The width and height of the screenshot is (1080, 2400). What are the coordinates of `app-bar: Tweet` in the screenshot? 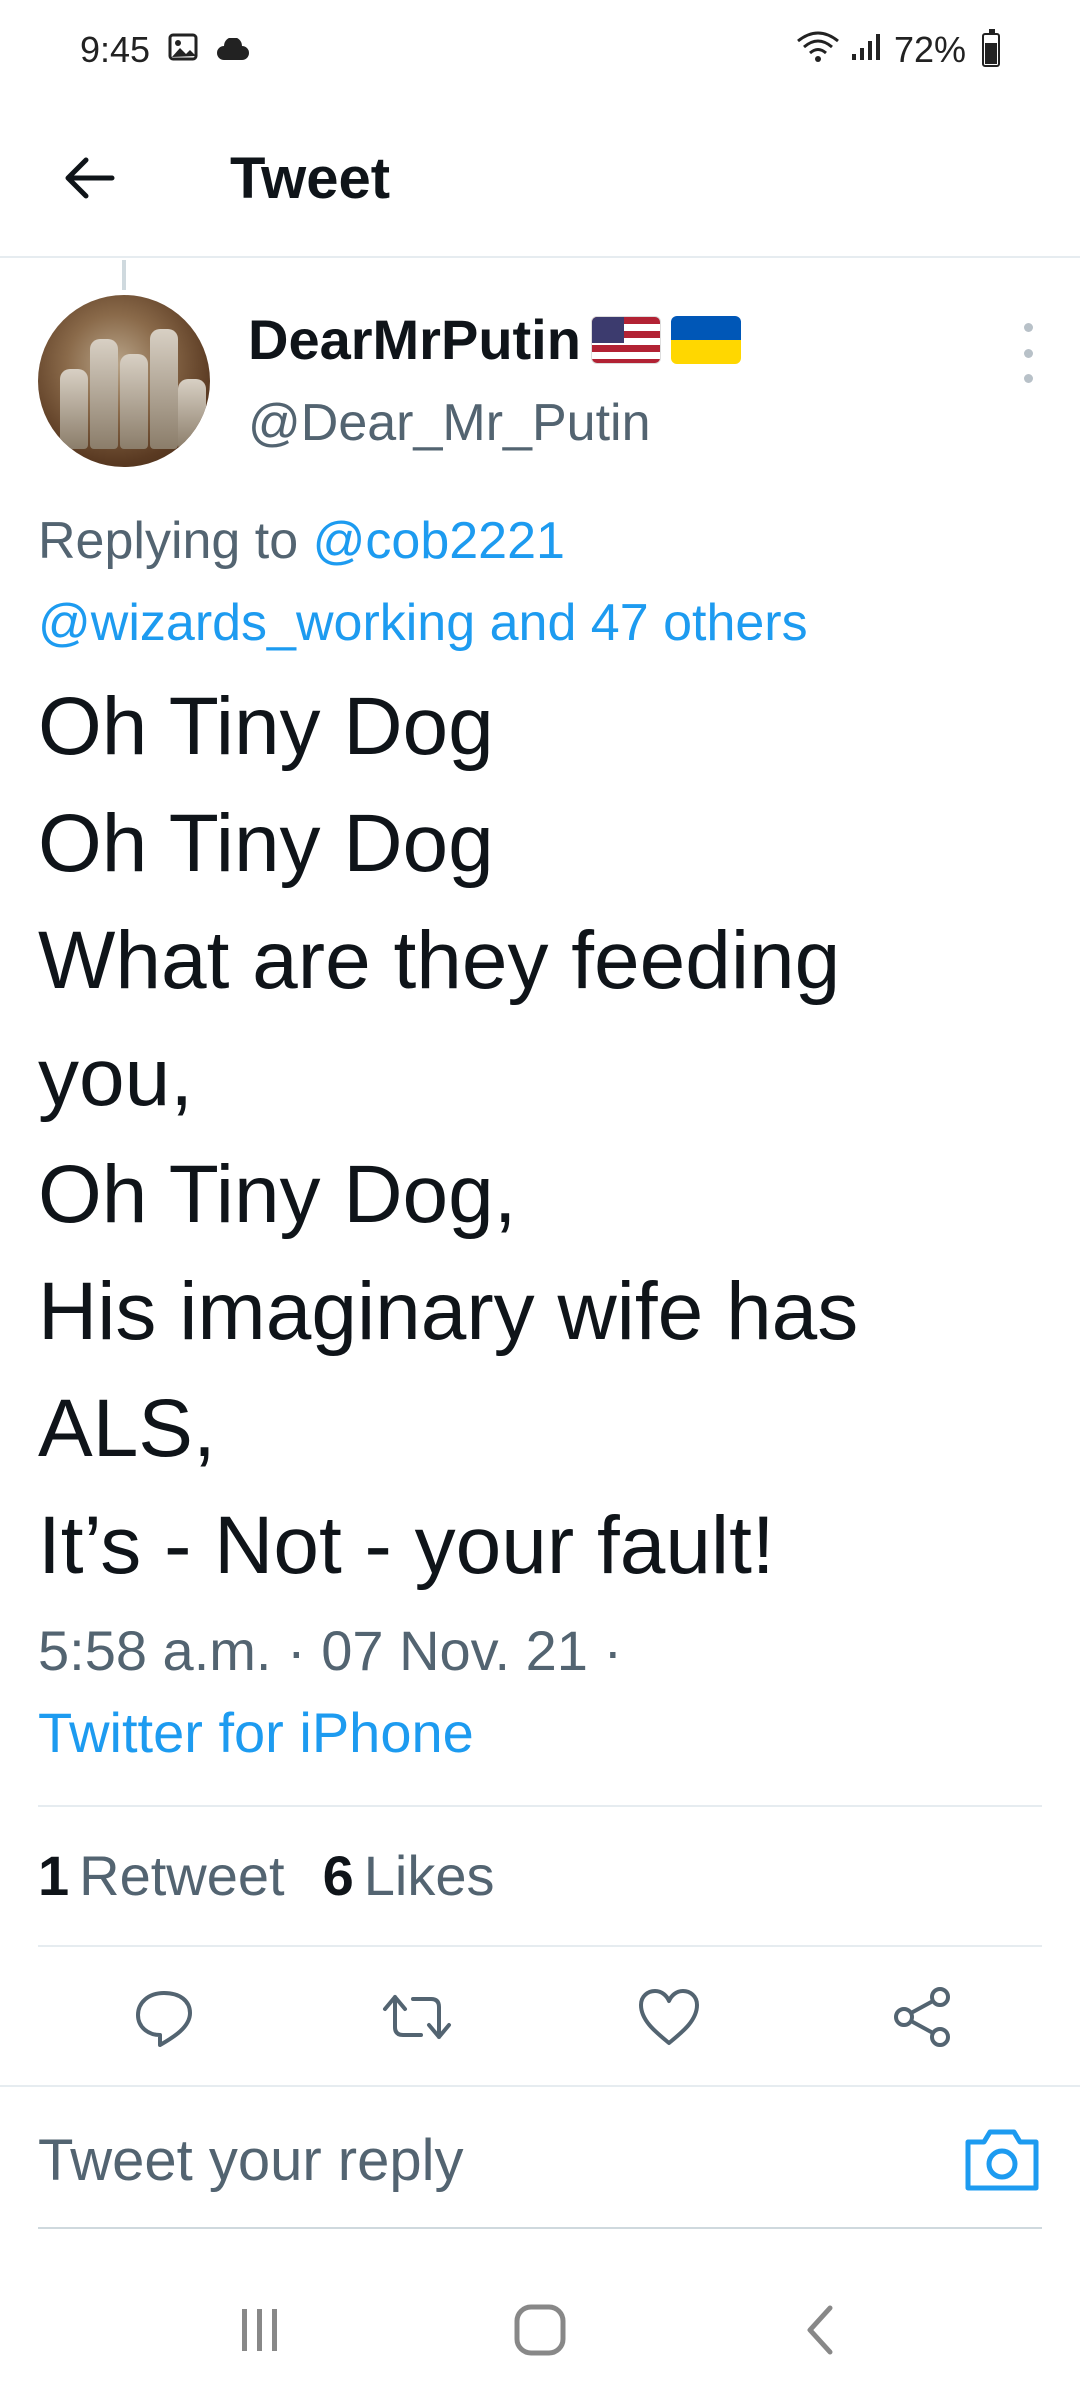 It's located at (540, 179).